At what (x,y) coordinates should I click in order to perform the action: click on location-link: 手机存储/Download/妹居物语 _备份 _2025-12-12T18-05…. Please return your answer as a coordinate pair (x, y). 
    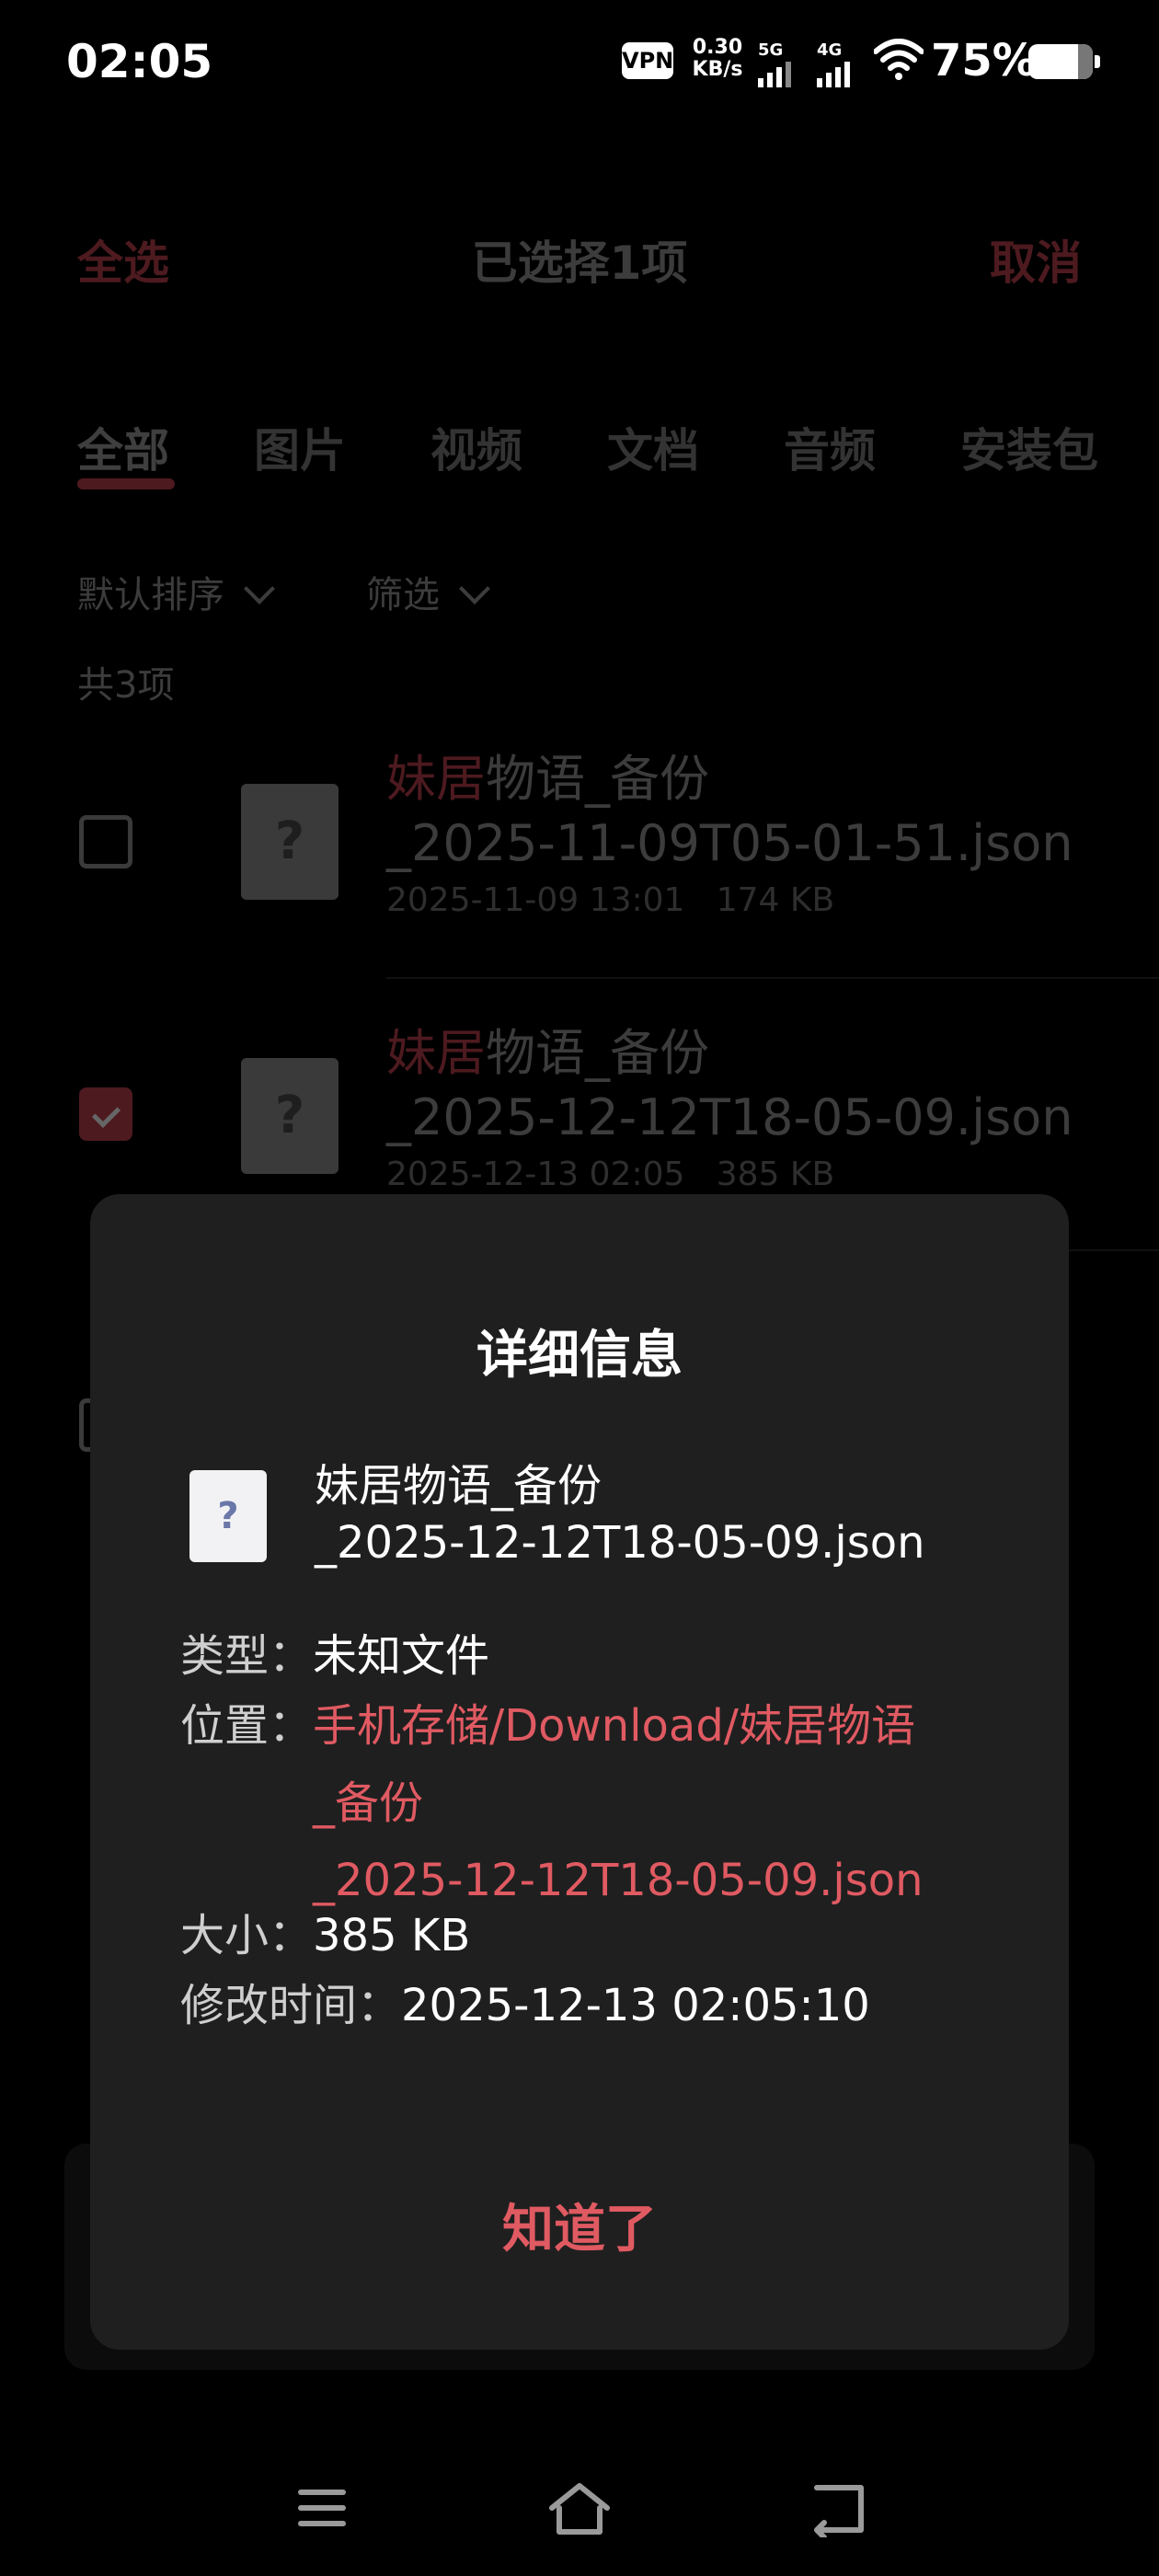
    Looking at the image, I should click on (618, 1803).